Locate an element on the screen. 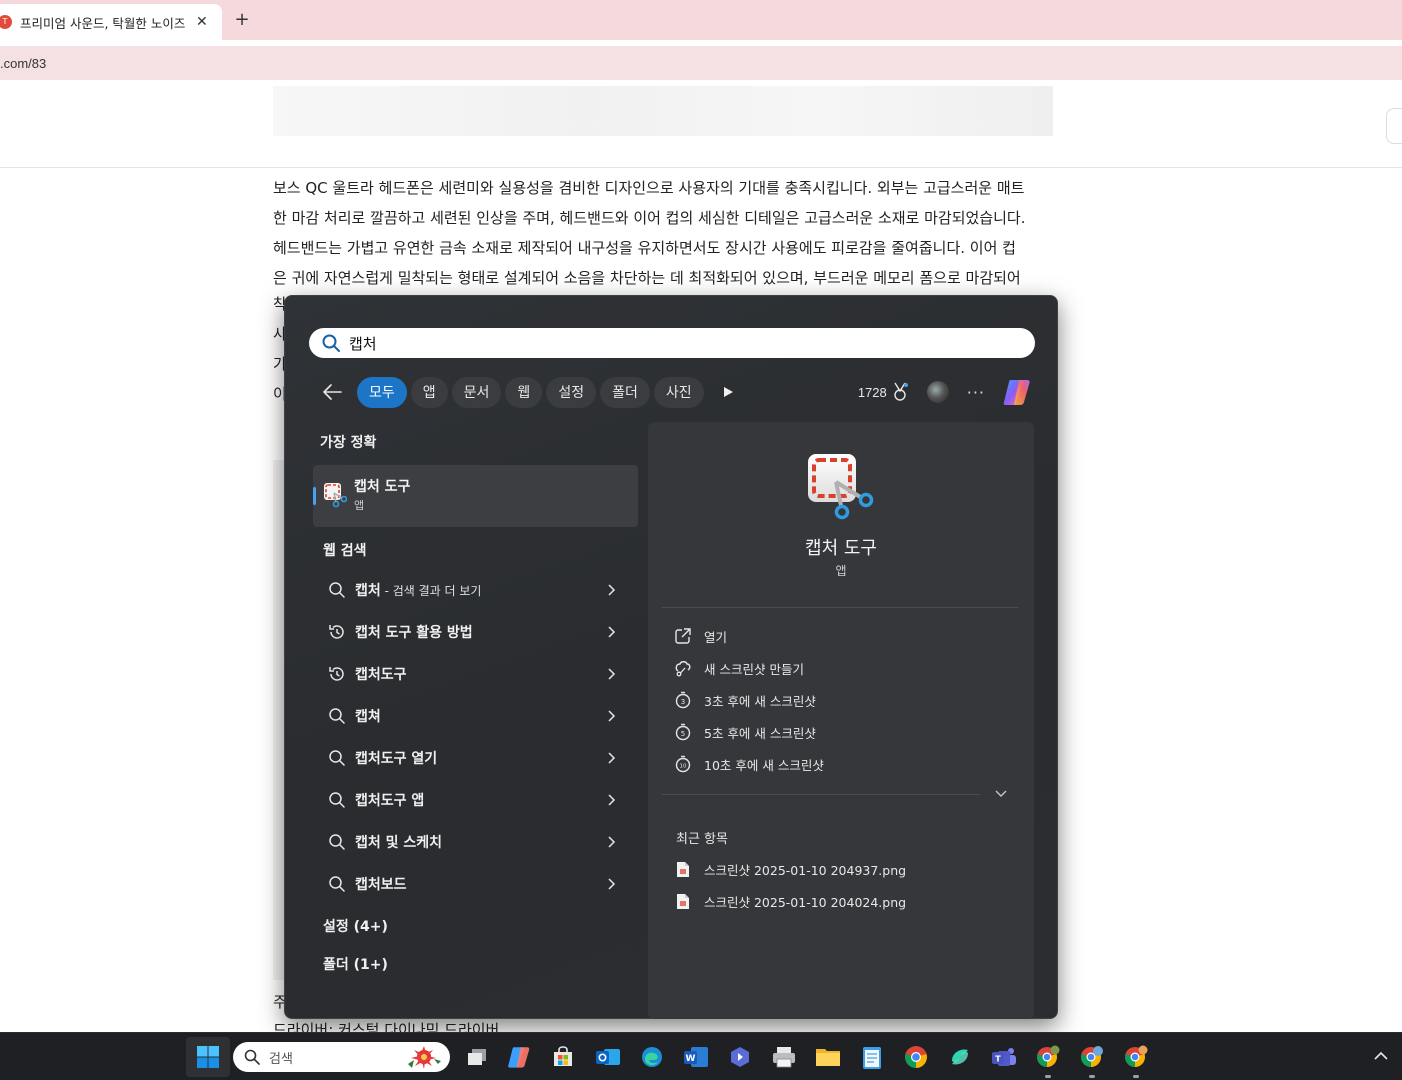  back-button is located at coordinates (332, 392).